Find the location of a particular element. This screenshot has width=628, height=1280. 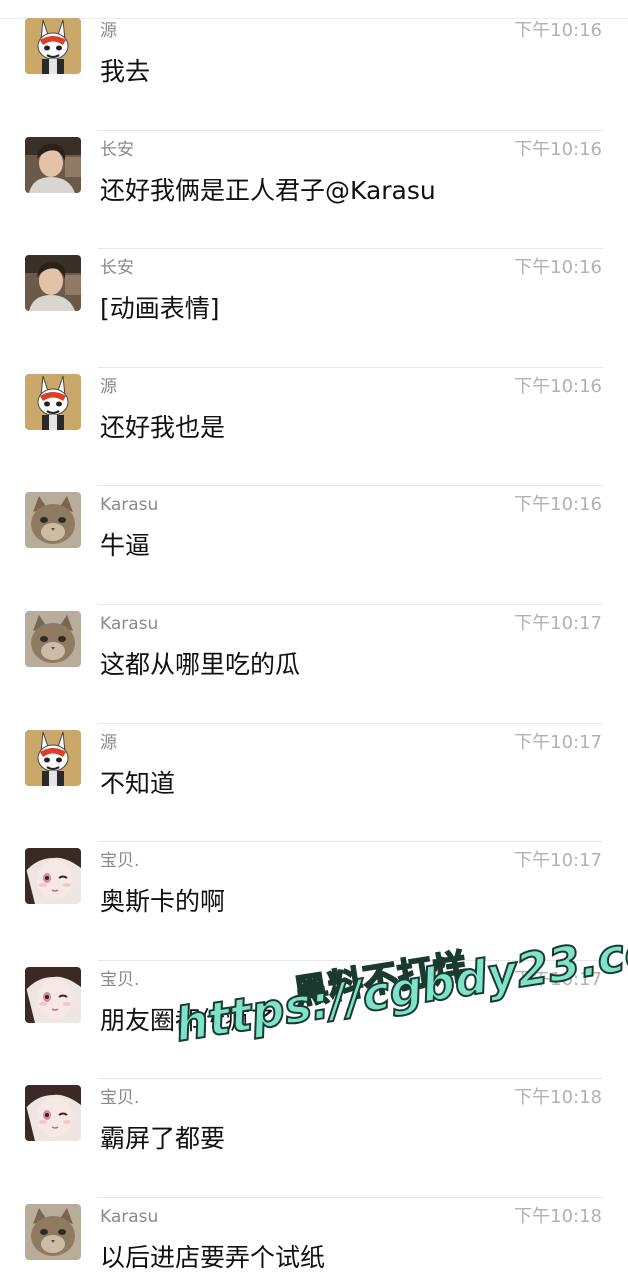

message-text: 奥斯卡的啊 is located at coordinates (162, 902).